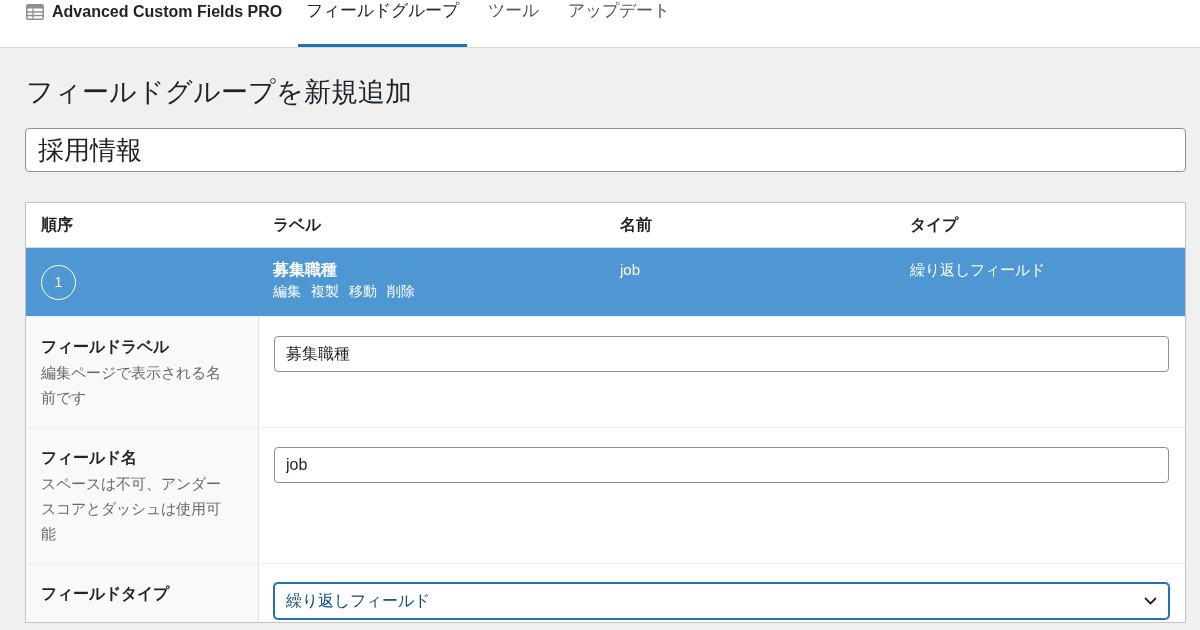 Image resolution: width=1200 pixels, height=630 pixels. I want to click on column-header: 名前, so click(636, 224).